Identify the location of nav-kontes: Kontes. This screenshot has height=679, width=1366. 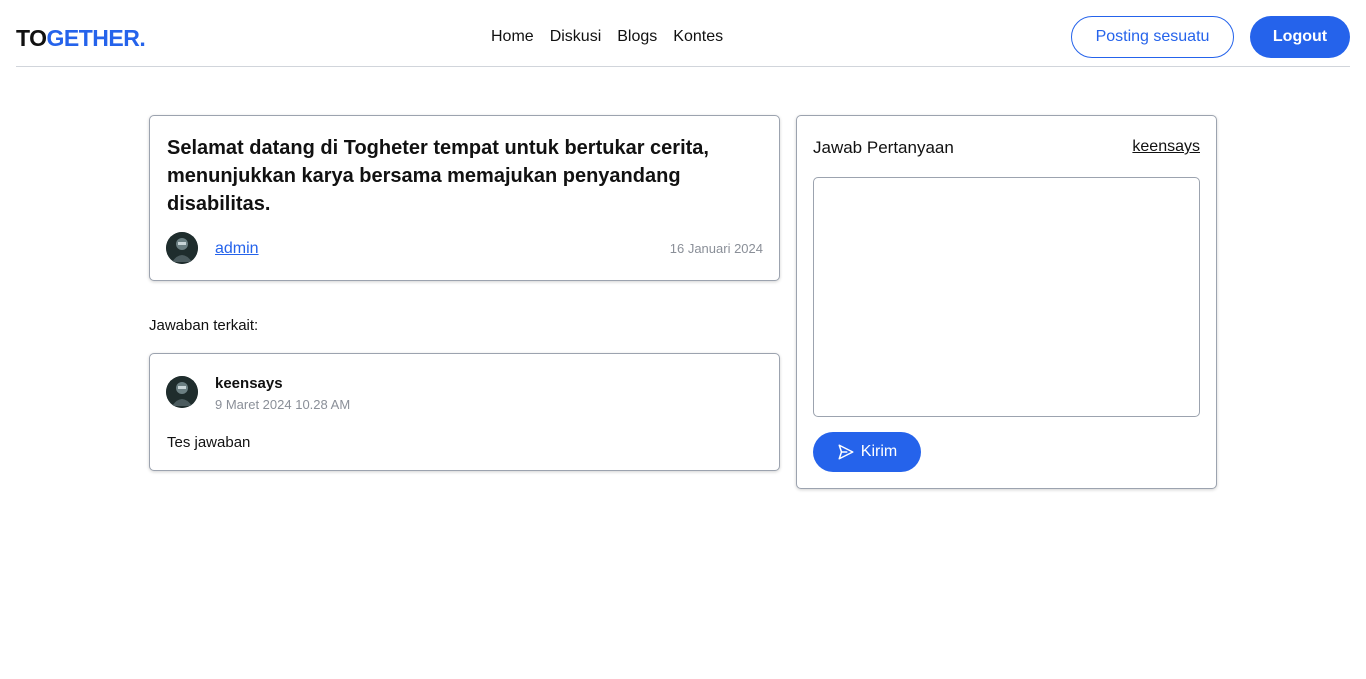
(698, 37).